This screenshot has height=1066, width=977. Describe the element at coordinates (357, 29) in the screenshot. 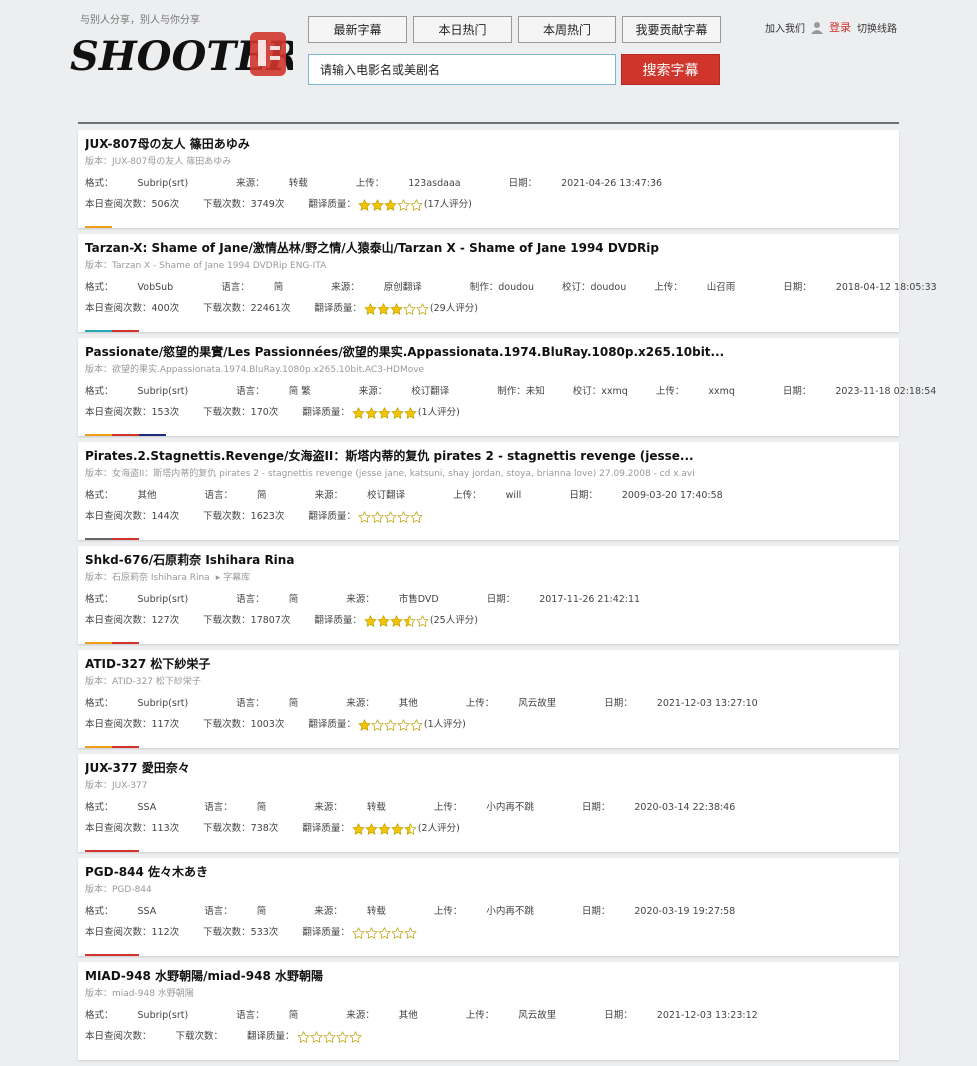

I see `nav-latest-button: 最新字幕` at that location.